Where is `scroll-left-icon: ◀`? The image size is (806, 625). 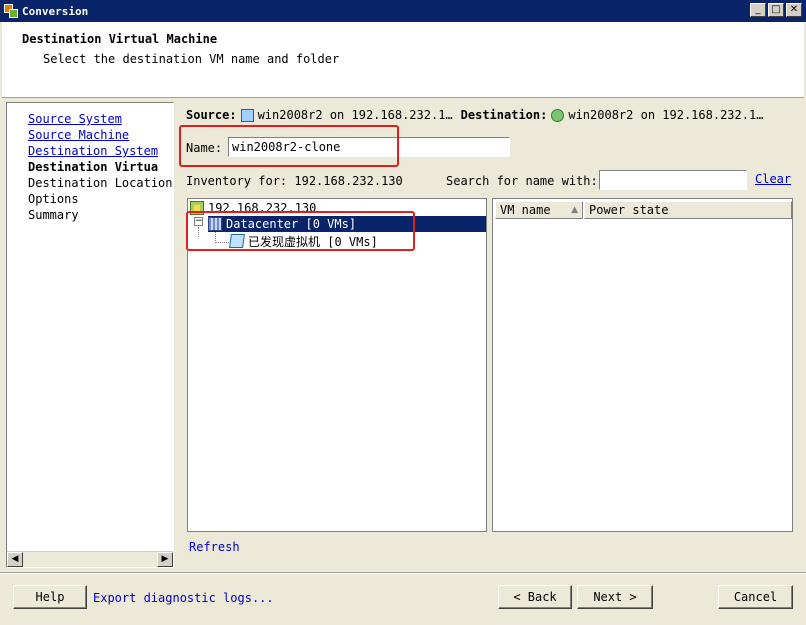 scroll-left-icon: ◀ is located at coordinates (15, 559).